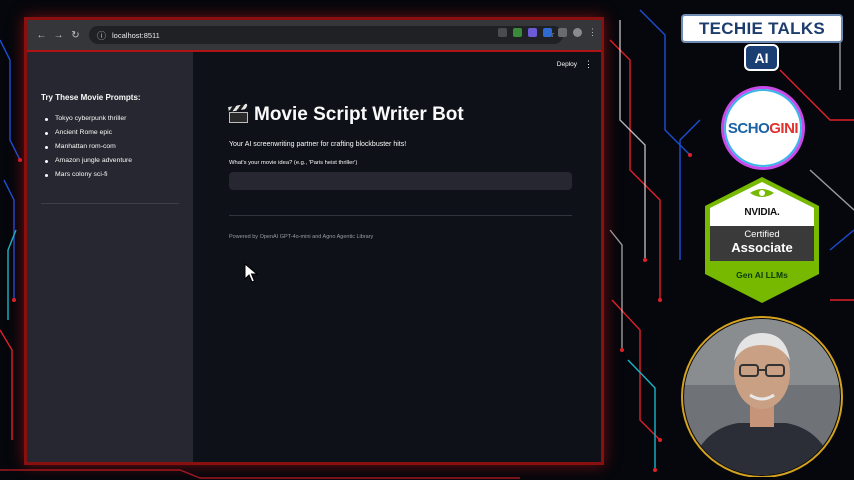 The height and width of the screenshot is (480, 854). Describe the element at coordinates (400, 215) in the screenshot. I see `divider` at that location.